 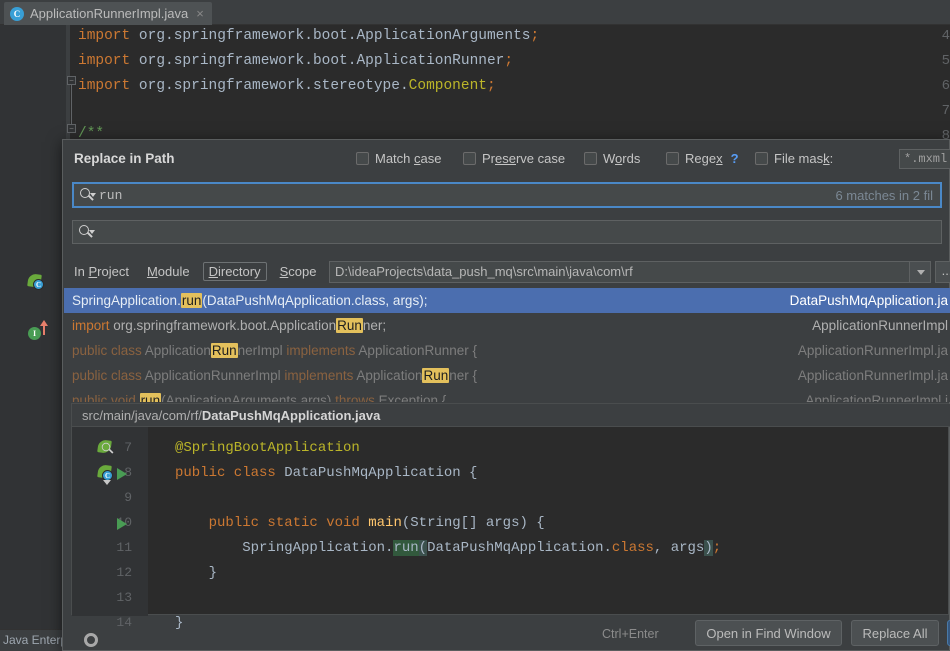 What do you see at coordinates (876, 397) in the screenshot?
I see `result-file-name: ApplicationRunnerImpl.j` at bounding box center [876, 397].